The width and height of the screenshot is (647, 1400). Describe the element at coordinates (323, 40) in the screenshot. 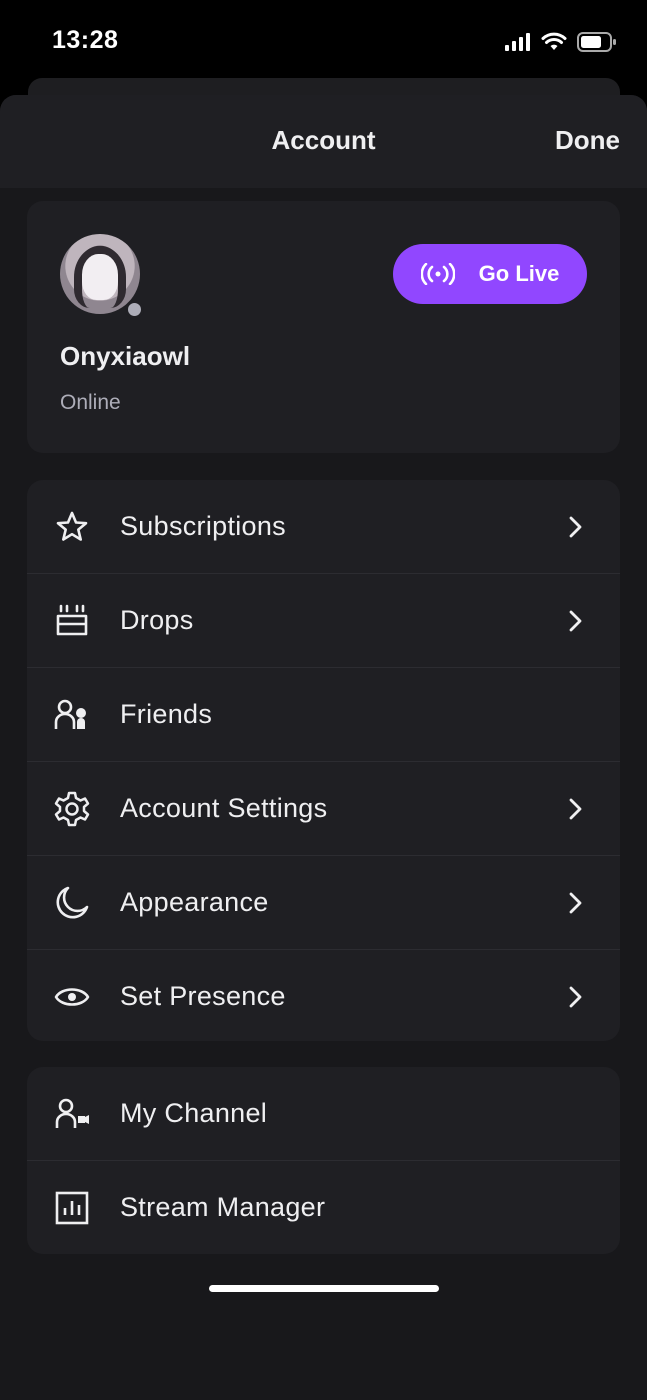

I see `status-bar: 13:28` at that location.